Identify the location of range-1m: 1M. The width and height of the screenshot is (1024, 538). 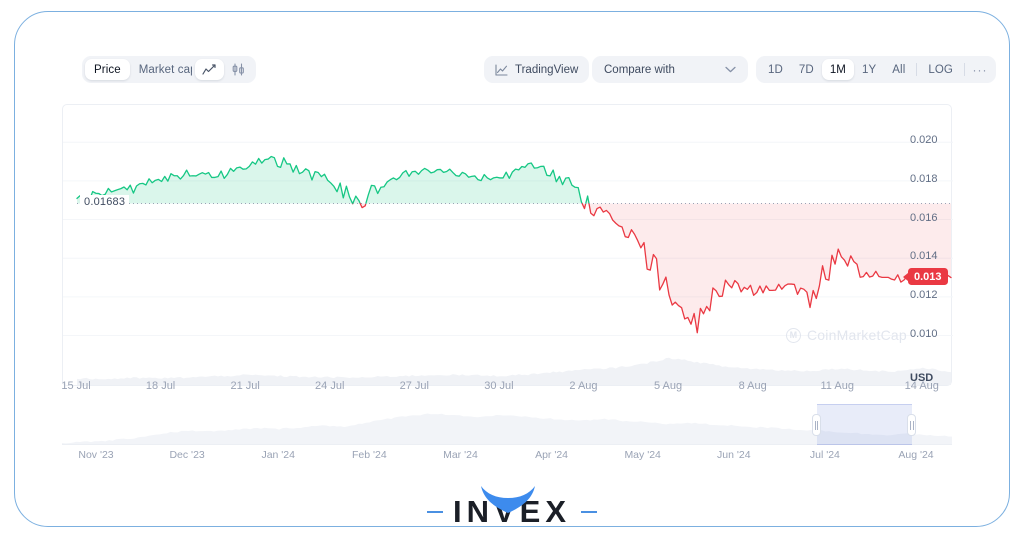
(837, 69).